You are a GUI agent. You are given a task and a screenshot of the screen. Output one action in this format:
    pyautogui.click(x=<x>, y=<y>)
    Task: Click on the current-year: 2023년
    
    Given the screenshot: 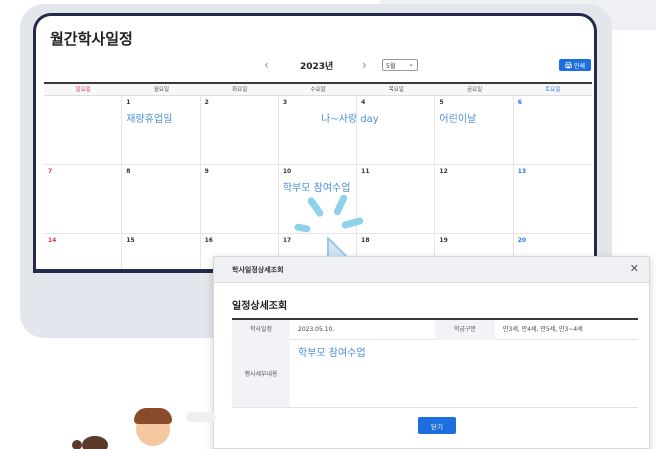 What is the action you would take?
    pyautogui.click(x=317, y=67)
    